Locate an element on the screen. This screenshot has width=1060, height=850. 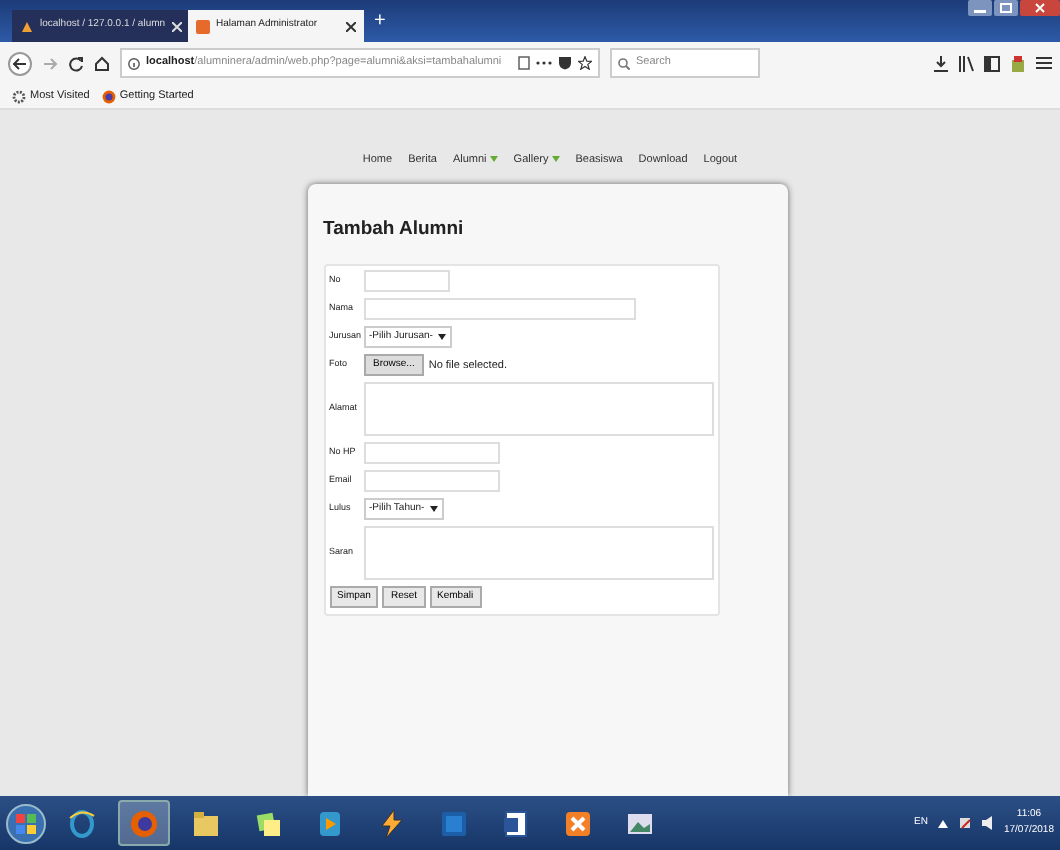
new-tab-button: + is located at coordinates (380, 21).